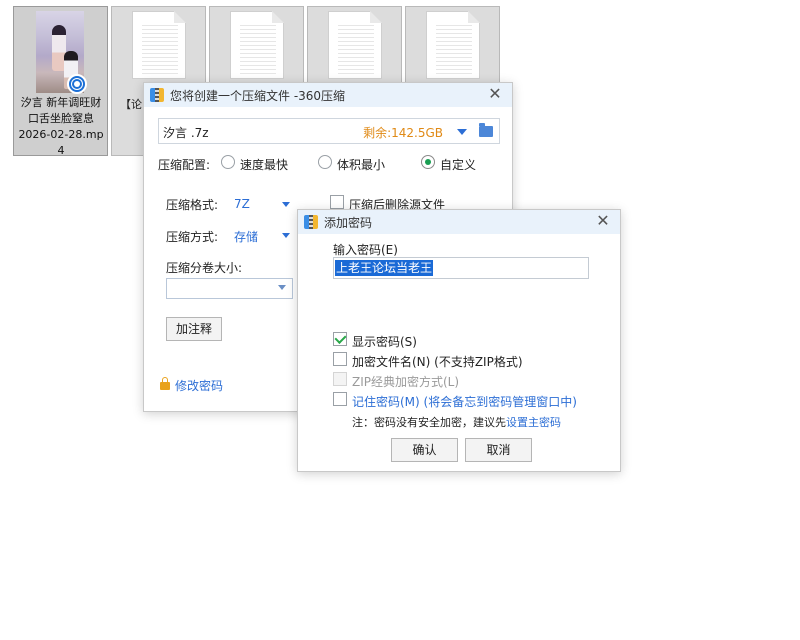 The width and height of the screenshot is (800, 640). What do you see at coordinates (406, 382) in the screenshot?
I see `zip-classic-label: ZIP经典加密方式(L)` at bounding box center [406, 382].